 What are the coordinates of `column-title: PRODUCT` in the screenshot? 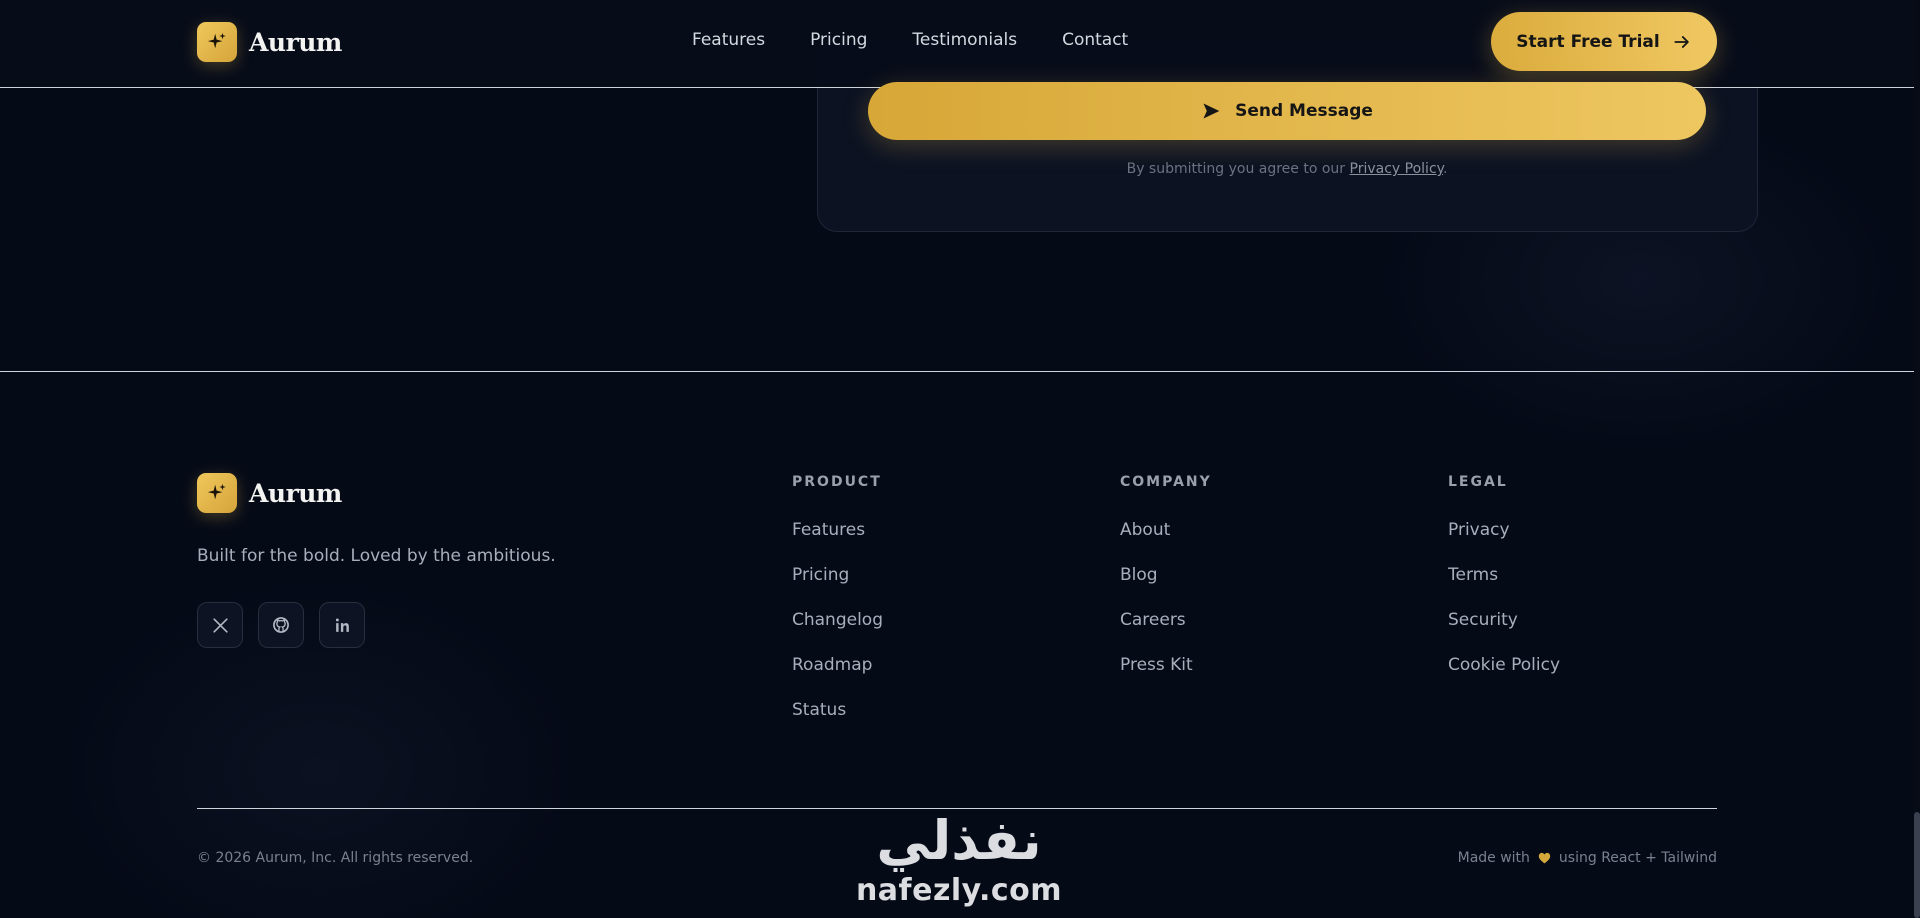 It's located at (837, 482).